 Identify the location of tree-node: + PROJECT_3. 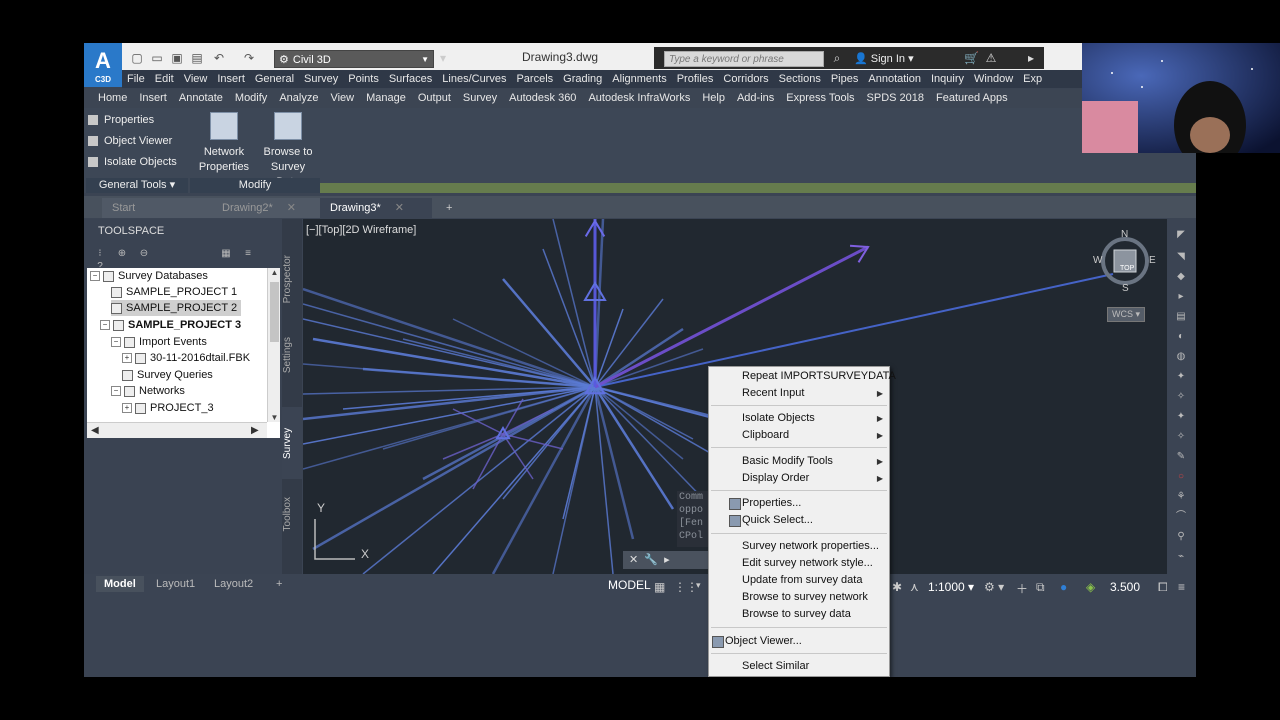
(168, 408).